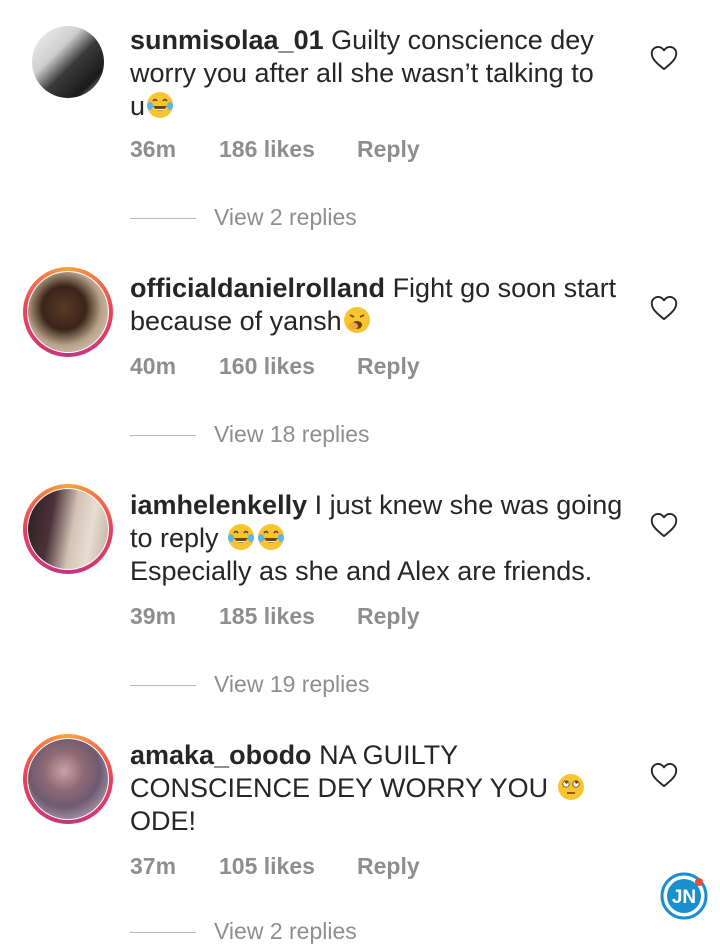 The image size is (720, 945). Describe the element at coordinates (227, 40) in the screenshot. I see `comment-username: sunmisolaa_01` at that location.